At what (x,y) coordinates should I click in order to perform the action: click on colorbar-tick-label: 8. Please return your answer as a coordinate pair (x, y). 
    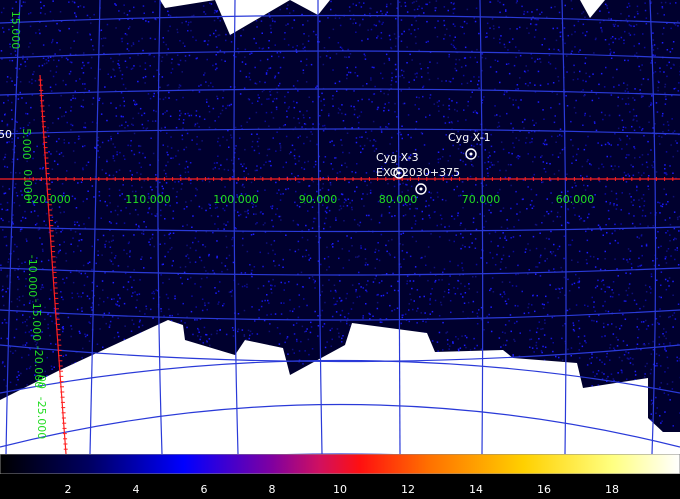
    Looking at the image, I should click on (272, 489).